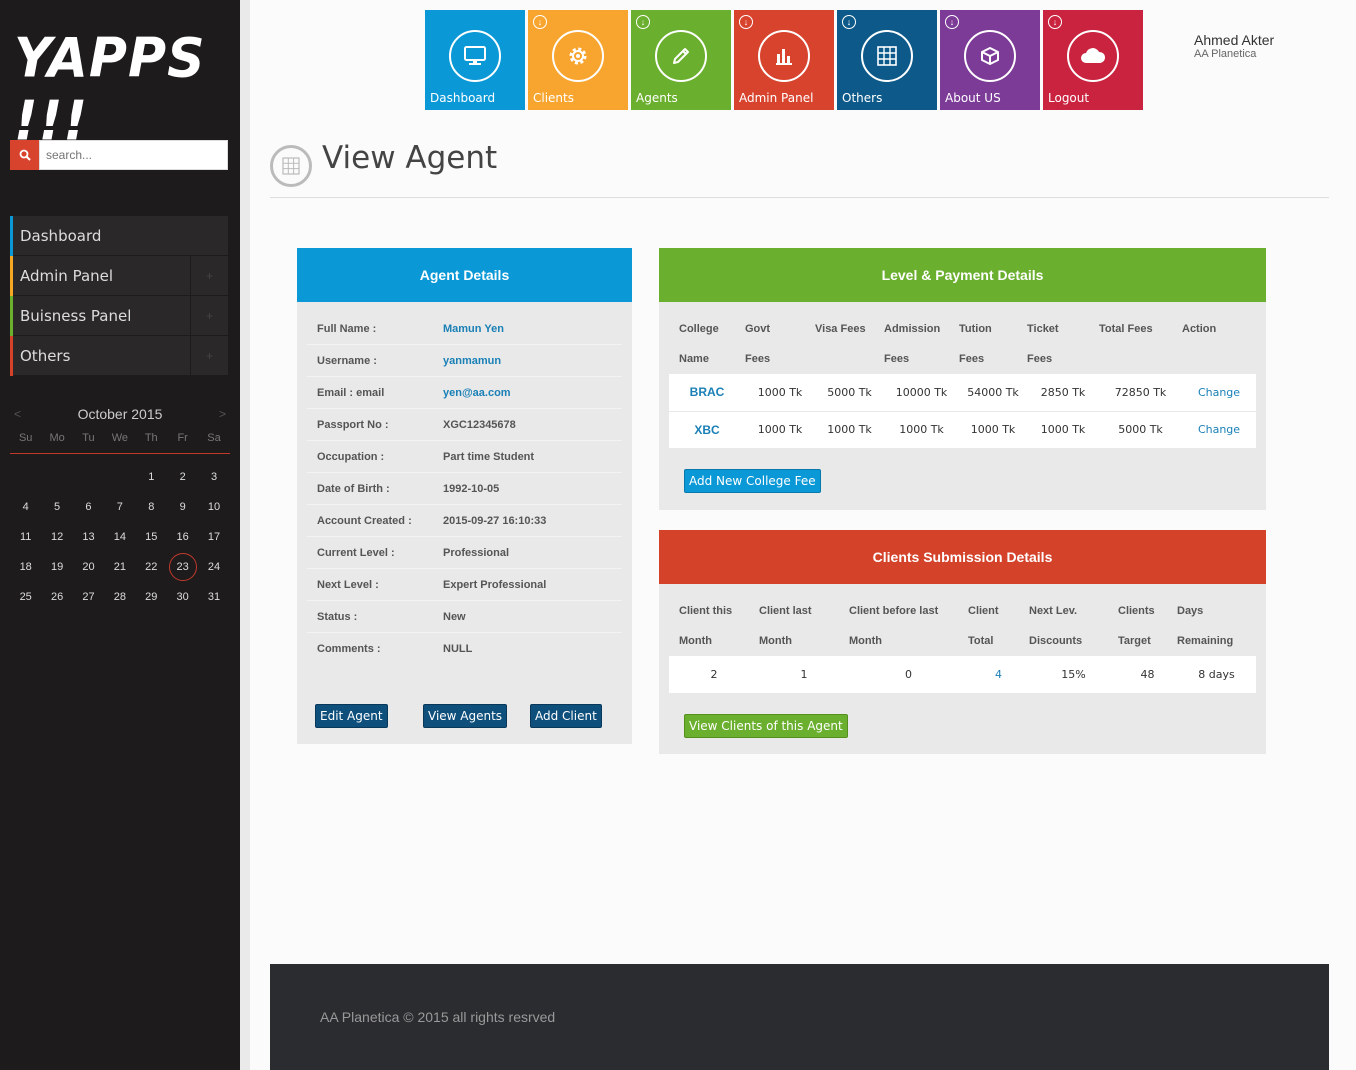  What do you see at coordinates (887, 60) in the screenshot?
I see `tile-others: ↓ Others` at bounding box center [887, 60].